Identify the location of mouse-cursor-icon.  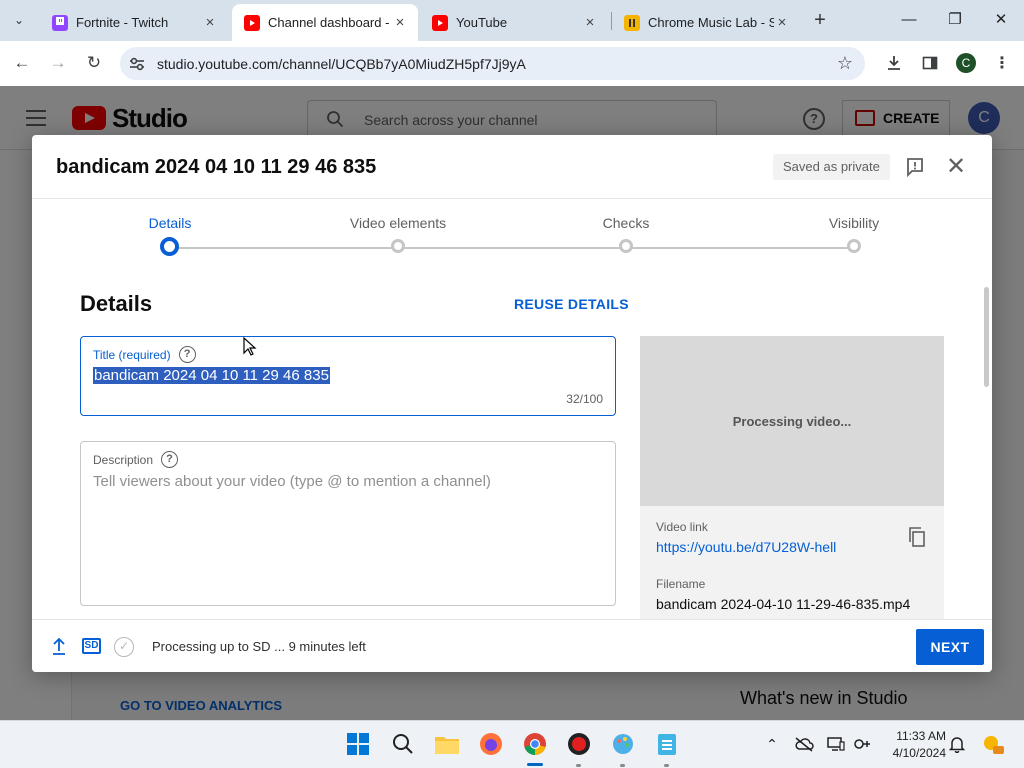
(250, 346).